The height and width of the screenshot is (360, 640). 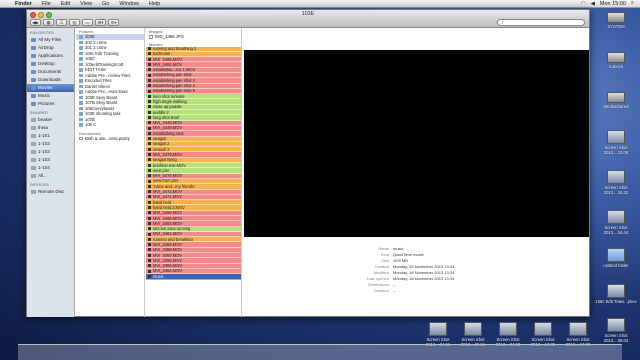 I want to click on sidebar-item: AirDrop, so click(x=50, y=48).